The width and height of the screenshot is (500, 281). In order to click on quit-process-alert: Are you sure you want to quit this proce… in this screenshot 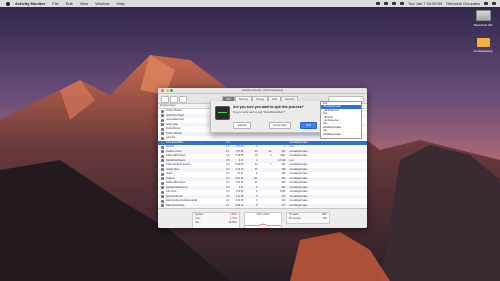, I will do `click(268, 117)`.